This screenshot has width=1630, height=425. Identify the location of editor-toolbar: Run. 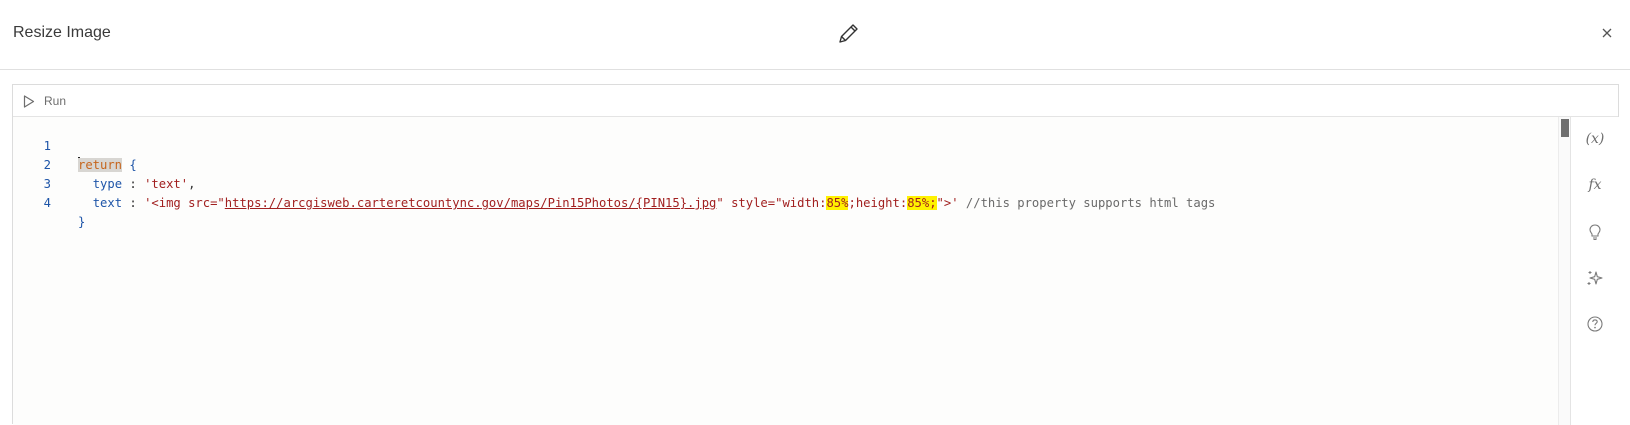
(815, 101).